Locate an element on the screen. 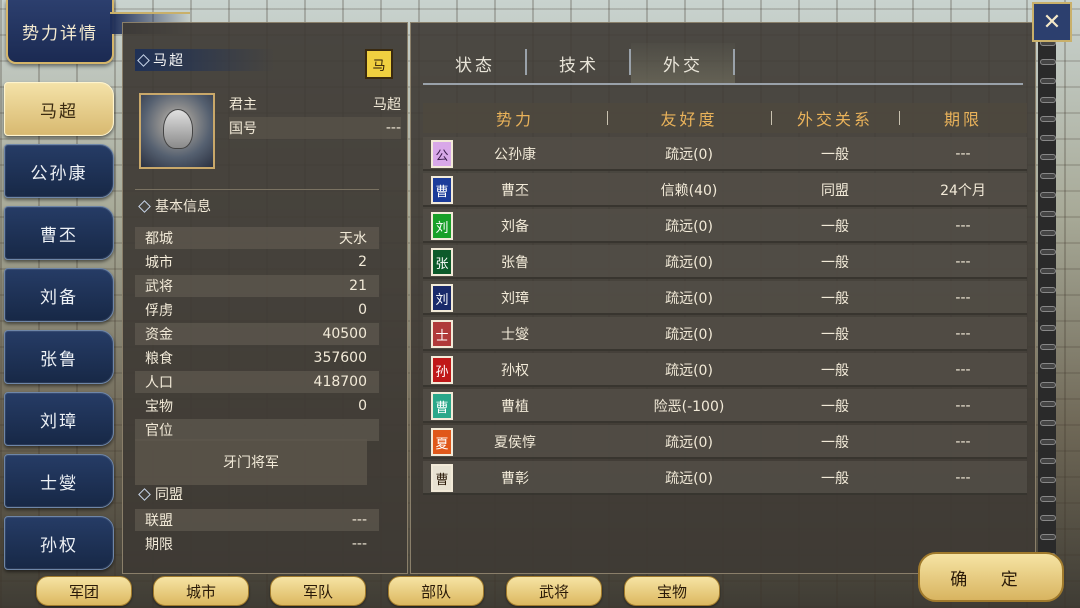  table-row: 曹曹彰 疏远(0) 一般 --- is located at coordinates (725, 478).